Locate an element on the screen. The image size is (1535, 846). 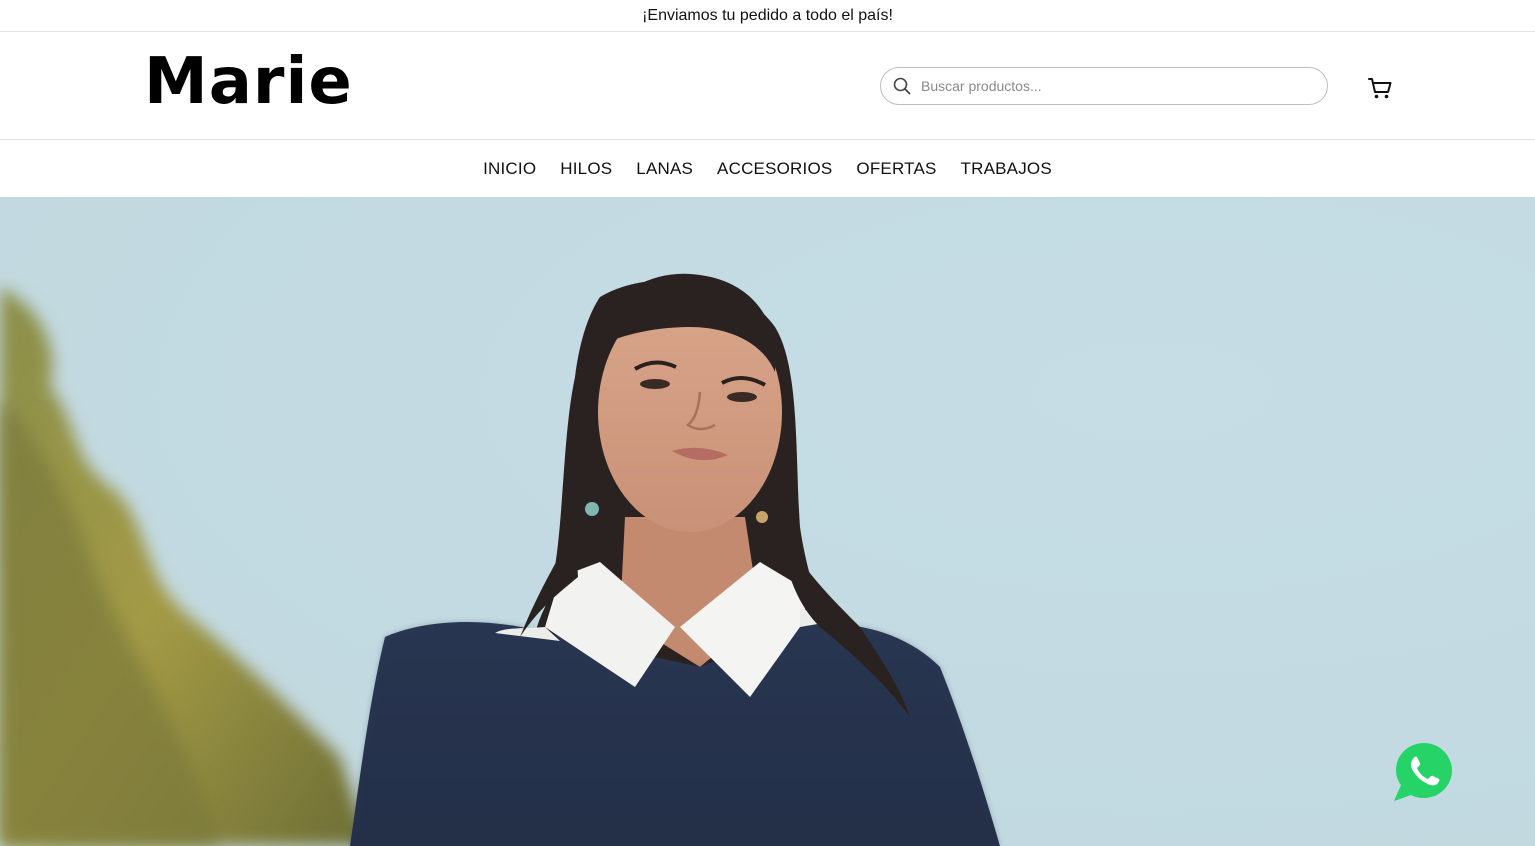
search-input is located at coordinates (1111, 86).